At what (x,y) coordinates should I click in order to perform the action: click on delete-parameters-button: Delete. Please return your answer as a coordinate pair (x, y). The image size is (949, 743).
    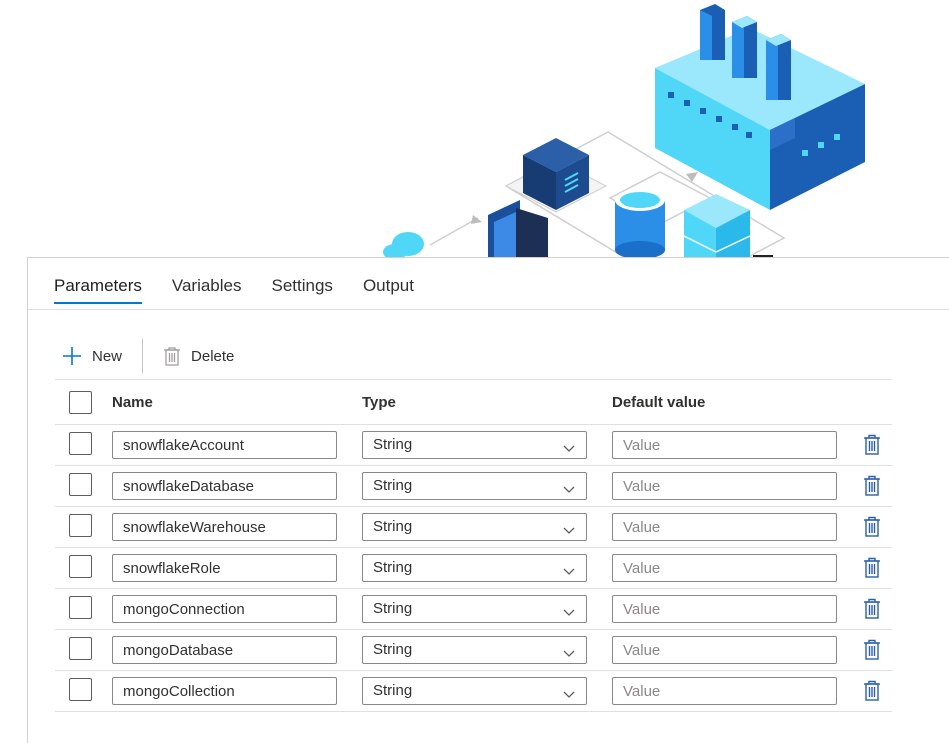
    Looking at the image, I should click on (198, 356).